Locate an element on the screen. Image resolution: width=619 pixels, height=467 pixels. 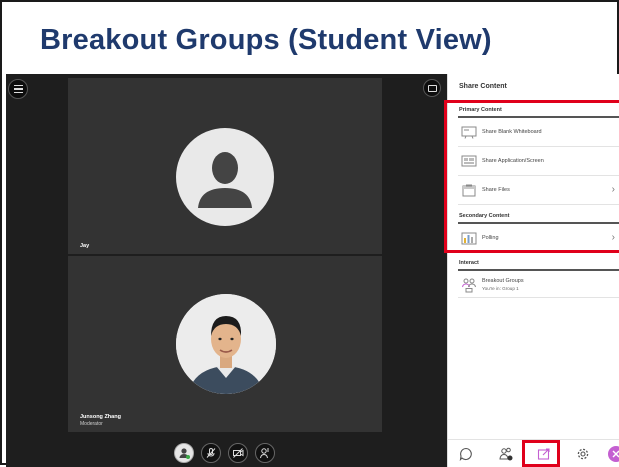
participant-name: Jay is located at coordinates (85, 246).